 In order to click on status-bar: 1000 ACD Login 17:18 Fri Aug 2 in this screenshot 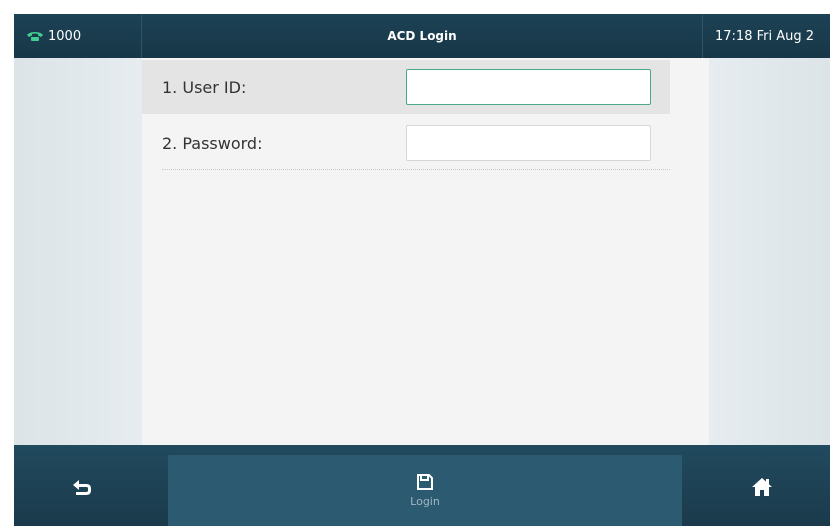, I will do `click(422, 36)`.